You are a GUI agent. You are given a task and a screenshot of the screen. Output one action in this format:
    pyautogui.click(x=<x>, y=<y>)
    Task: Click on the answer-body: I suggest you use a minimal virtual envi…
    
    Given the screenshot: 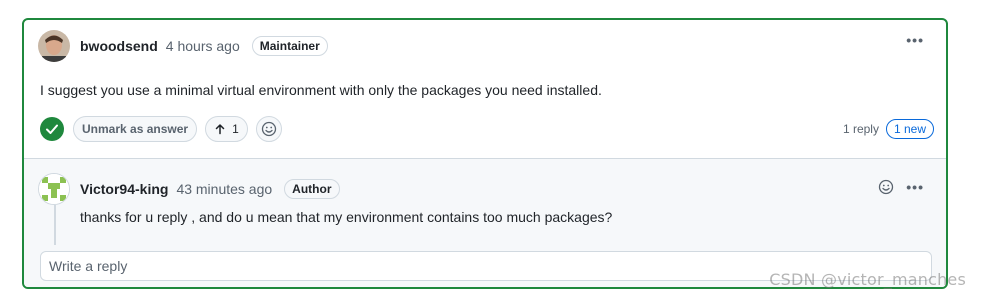 What is the action you would take?
    pyautogui.click(x=321, y=90)
    